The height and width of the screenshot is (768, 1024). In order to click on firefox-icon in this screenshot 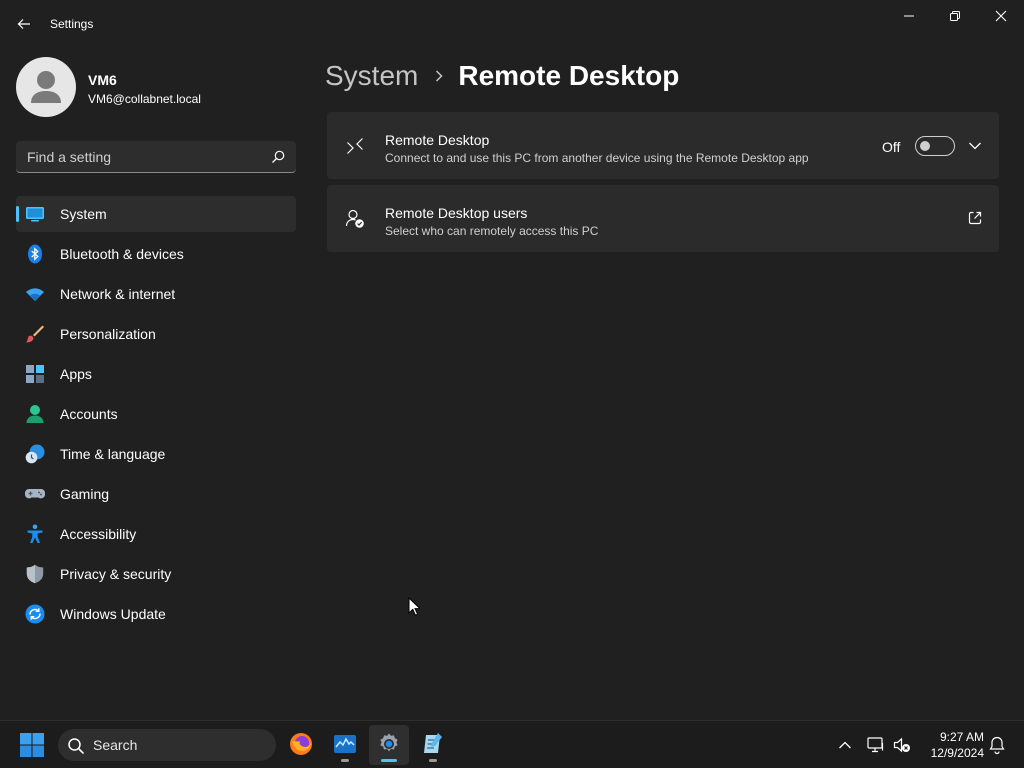, I will do `click(301, 744)`.